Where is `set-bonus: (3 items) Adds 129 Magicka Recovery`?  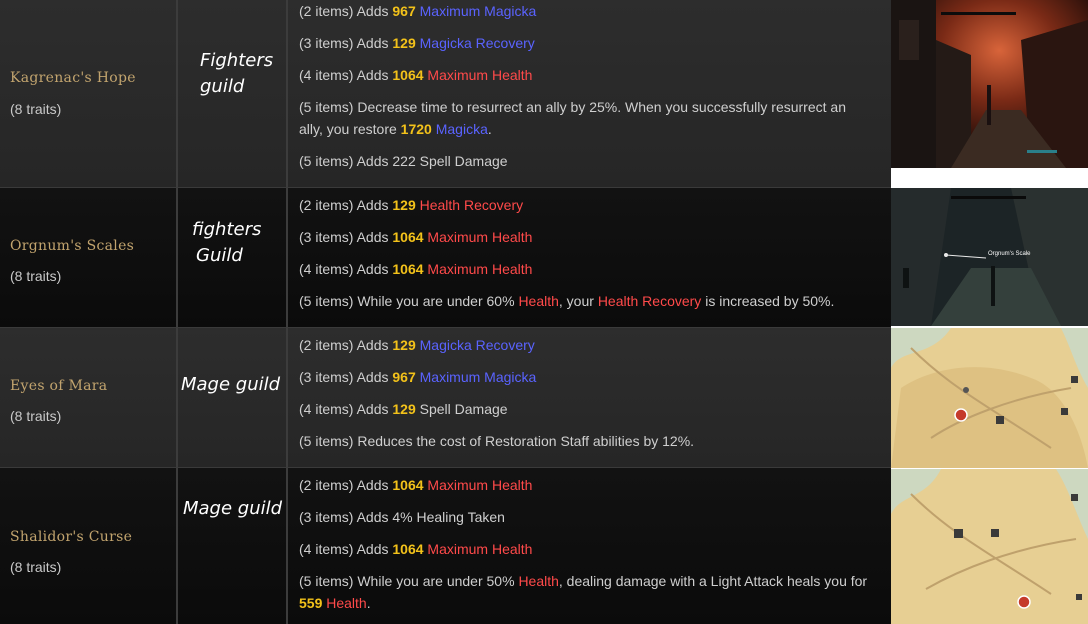
set-bonus: (3 items) Adds 129 Magicka Recovery is located at coordinates (417, 43).